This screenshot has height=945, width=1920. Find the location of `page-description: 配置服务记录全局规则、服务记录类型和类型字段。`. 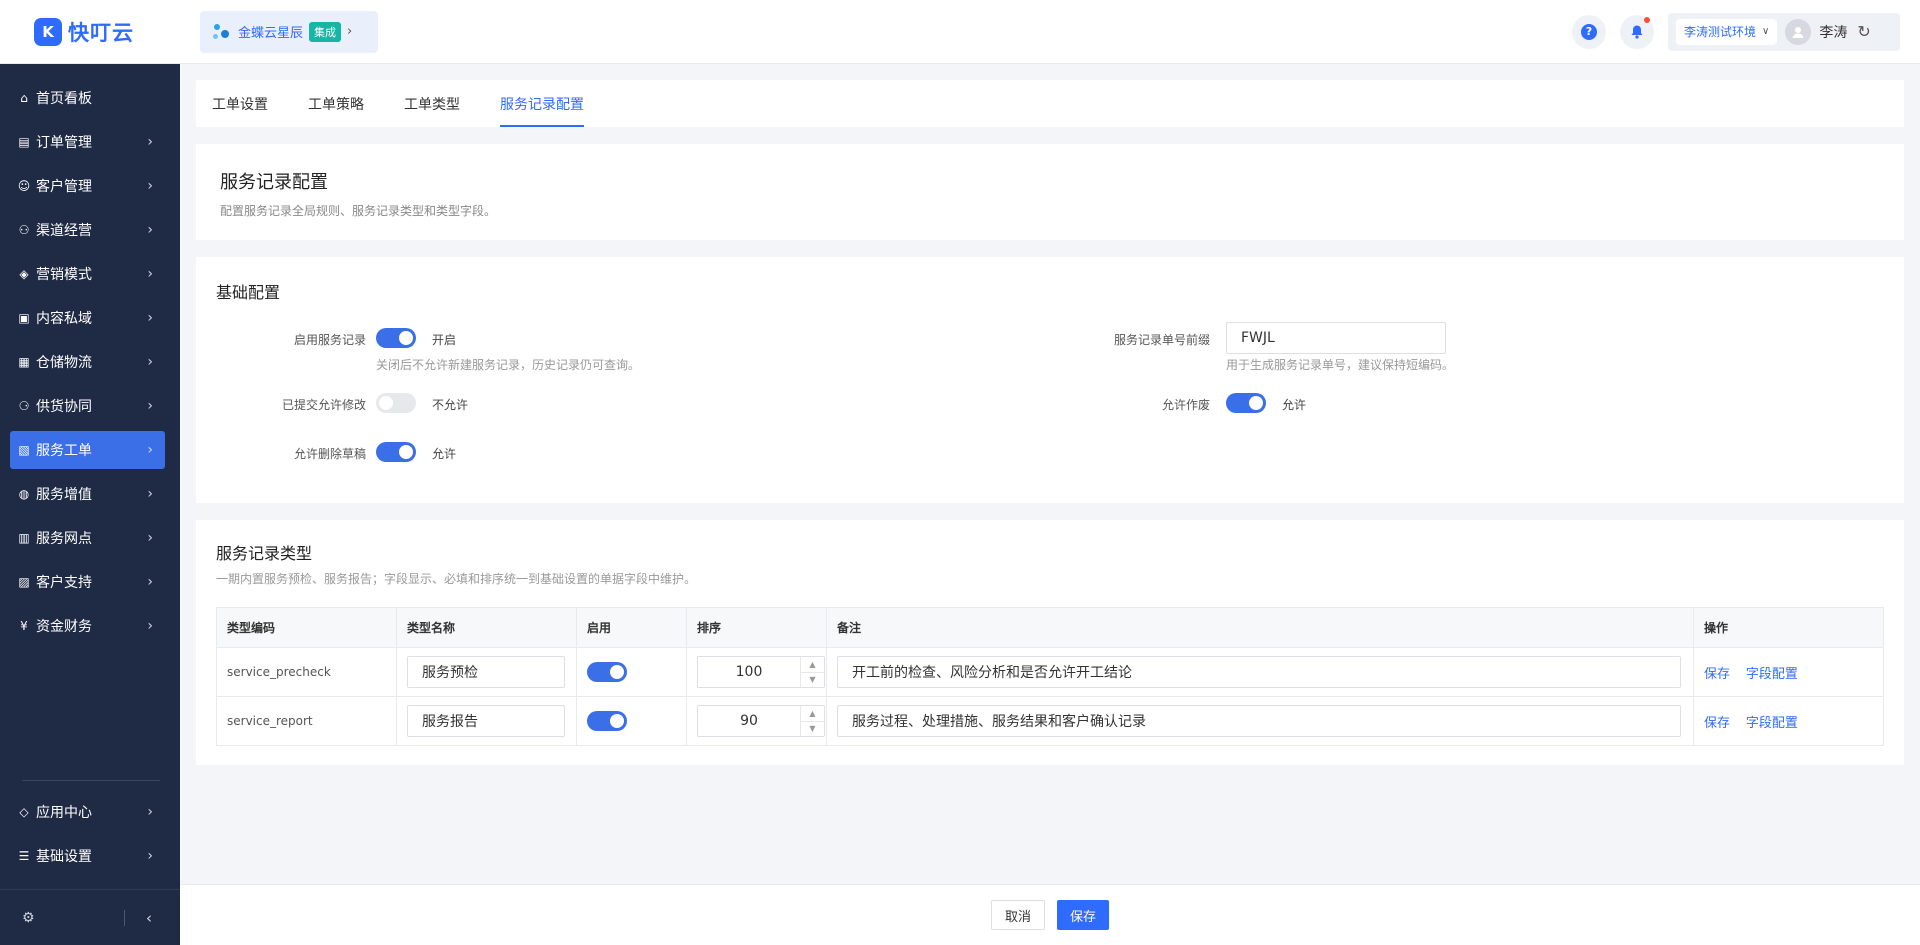

page-description: 配置服务记录全局规则、服务记录类型和类型字段。 is located at coordinates (358, 211).